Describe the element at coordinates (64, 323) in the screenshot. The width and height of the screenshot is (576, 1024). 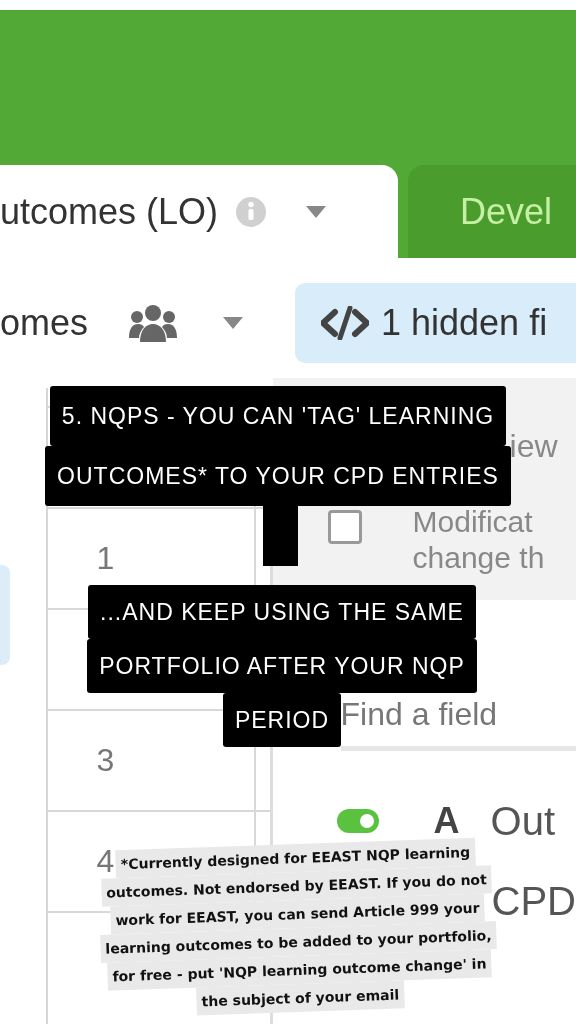
I see `view-name: omes` at that location.